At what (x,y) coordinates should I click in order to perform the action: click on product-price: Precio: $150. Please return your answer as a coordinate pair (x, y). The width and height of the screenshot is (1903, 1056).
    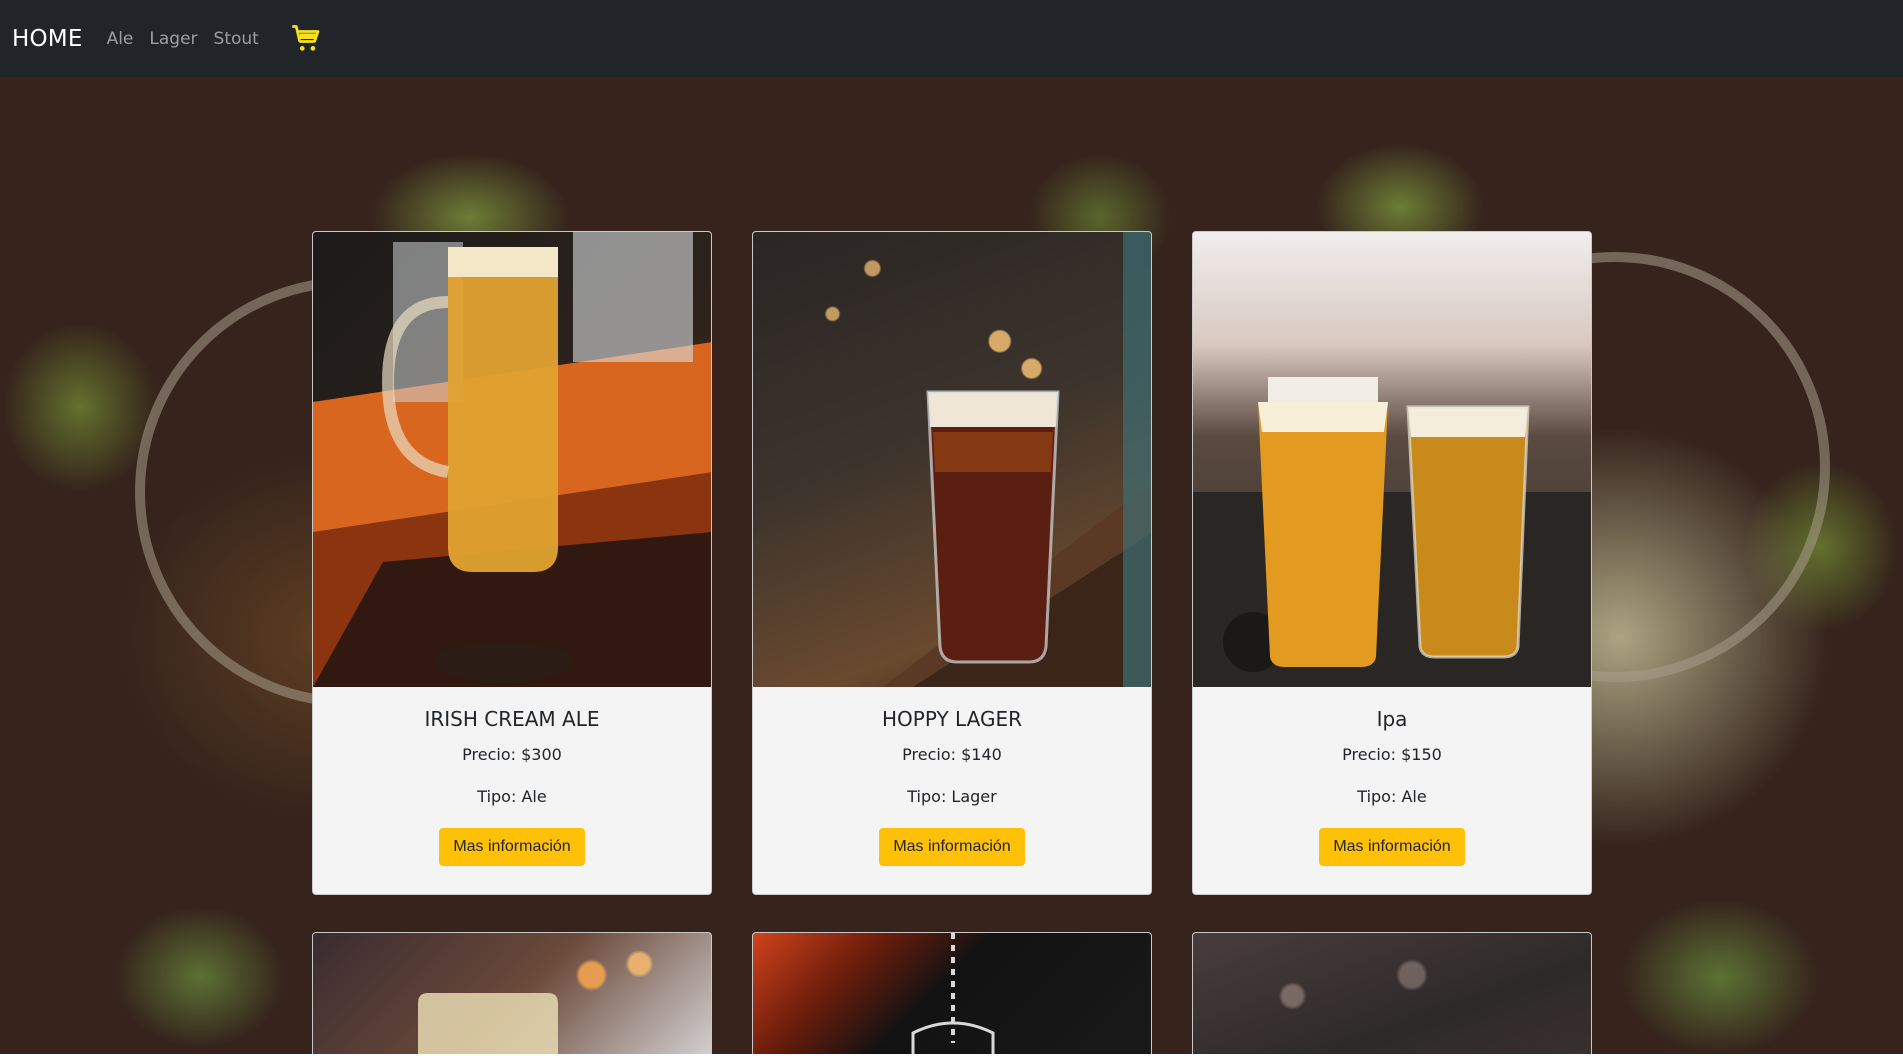
    Looking at the image, I should click on (1392, 754).